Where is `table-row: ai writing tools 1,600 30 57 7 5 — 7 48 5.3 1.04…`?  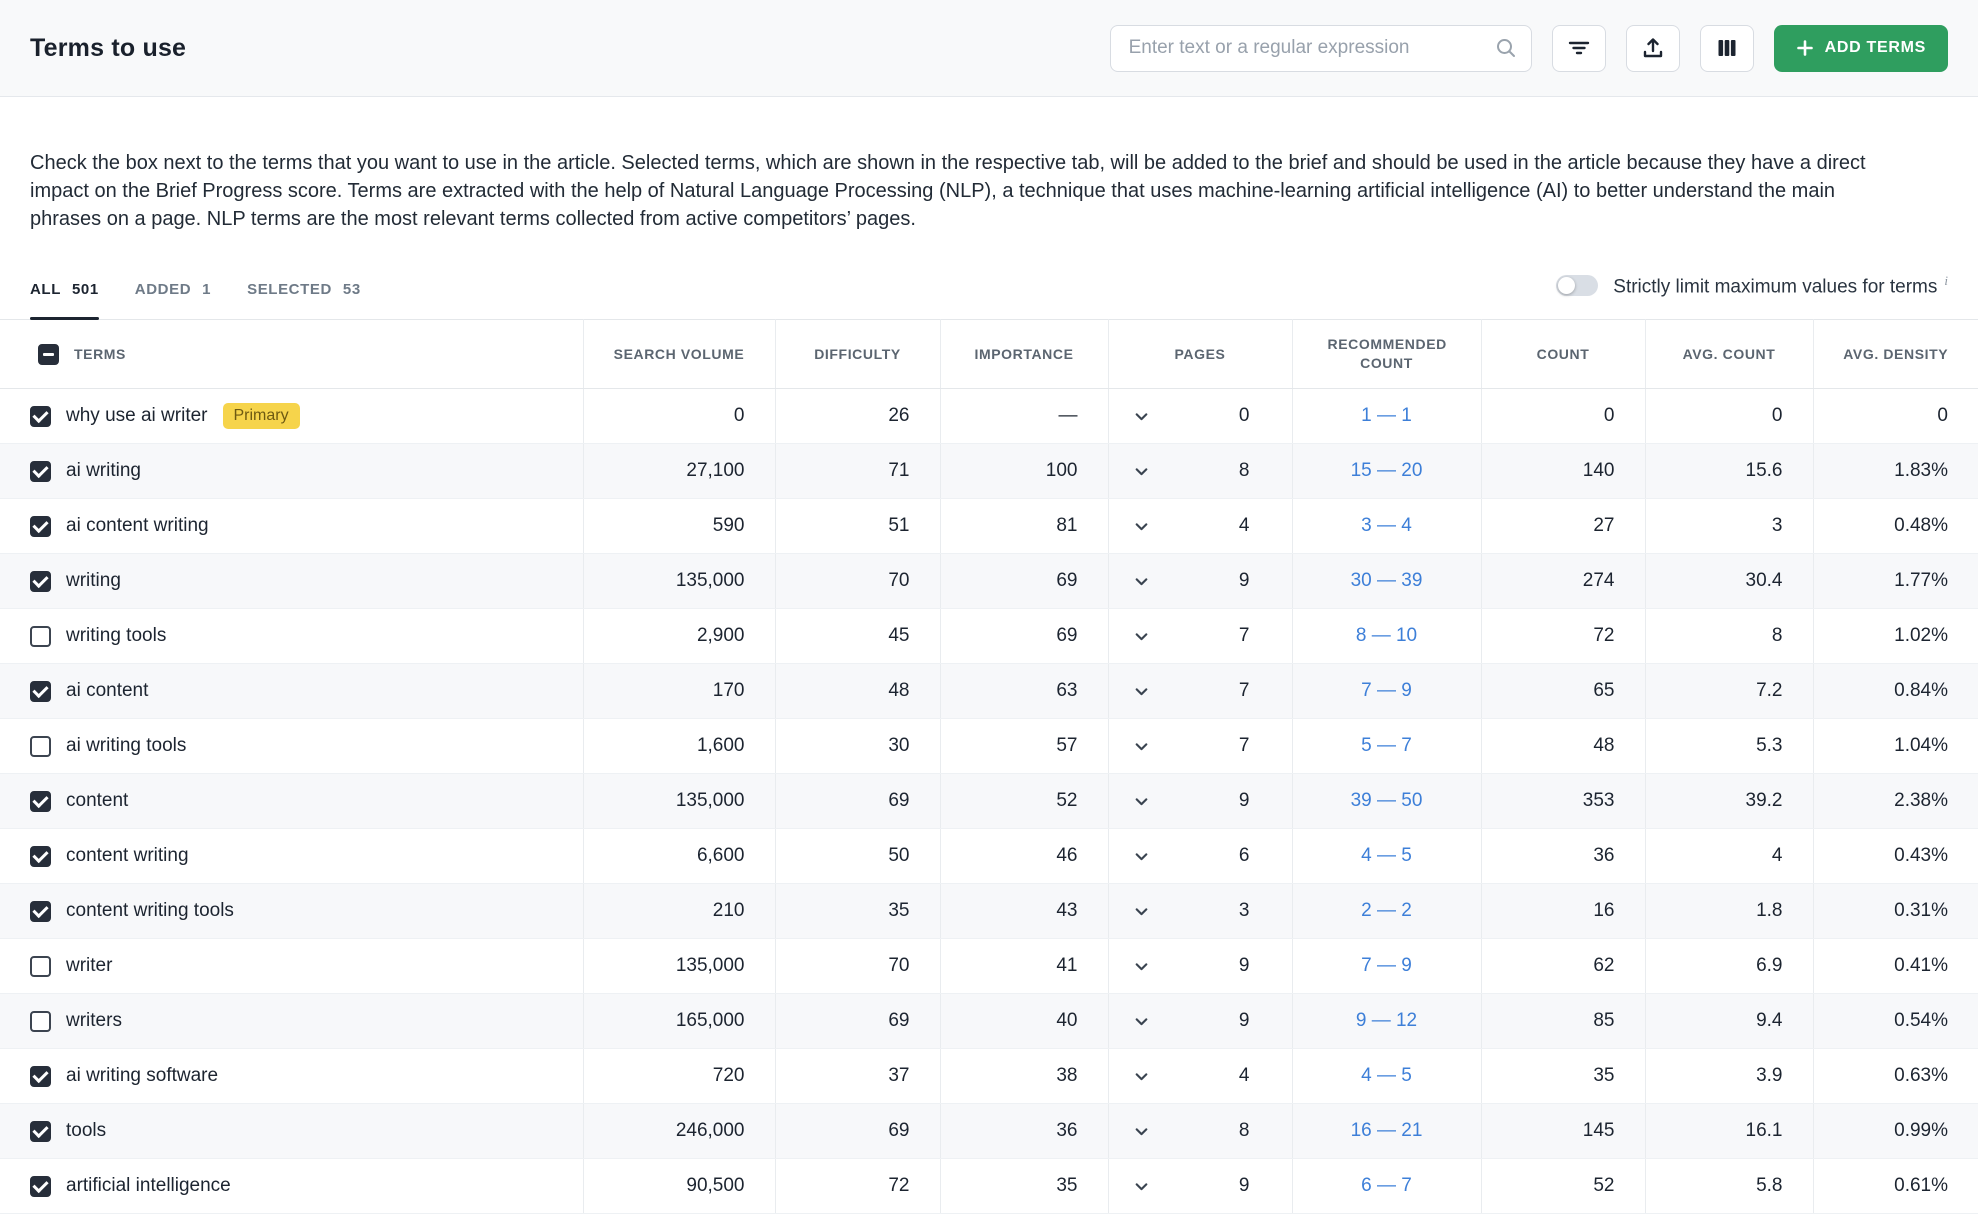 table-row: ai writing tools 1,600 30 57 7 5 — 7 48 5.3 1.04… is located at coordinates (989, 746).